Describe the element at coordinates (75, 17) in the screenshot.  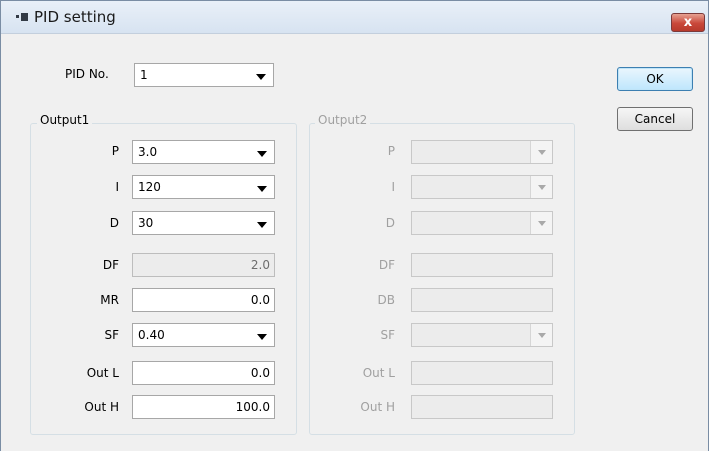
I see `window-title: PID setting` at that location.